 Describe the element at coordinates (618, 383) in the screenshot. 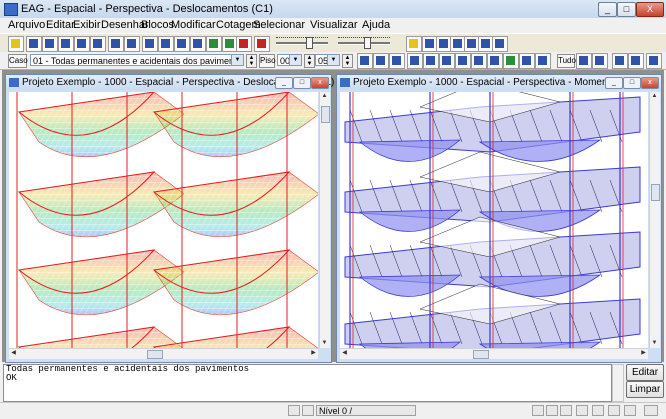

I see `command-scrollbar` at that location.